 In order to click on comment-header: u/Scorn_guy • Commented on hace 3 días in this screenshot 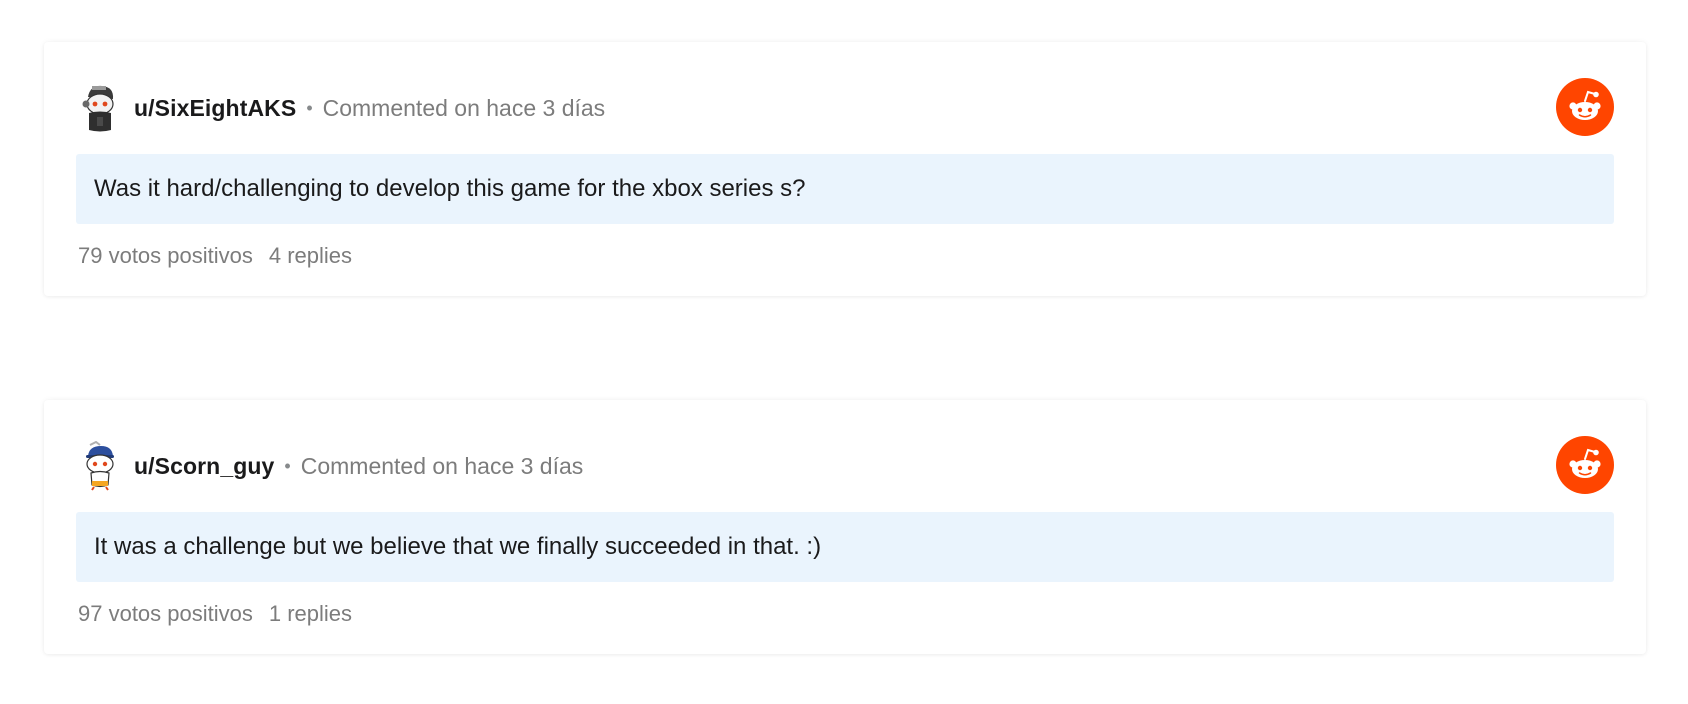, I will do `click(330, 466)`.